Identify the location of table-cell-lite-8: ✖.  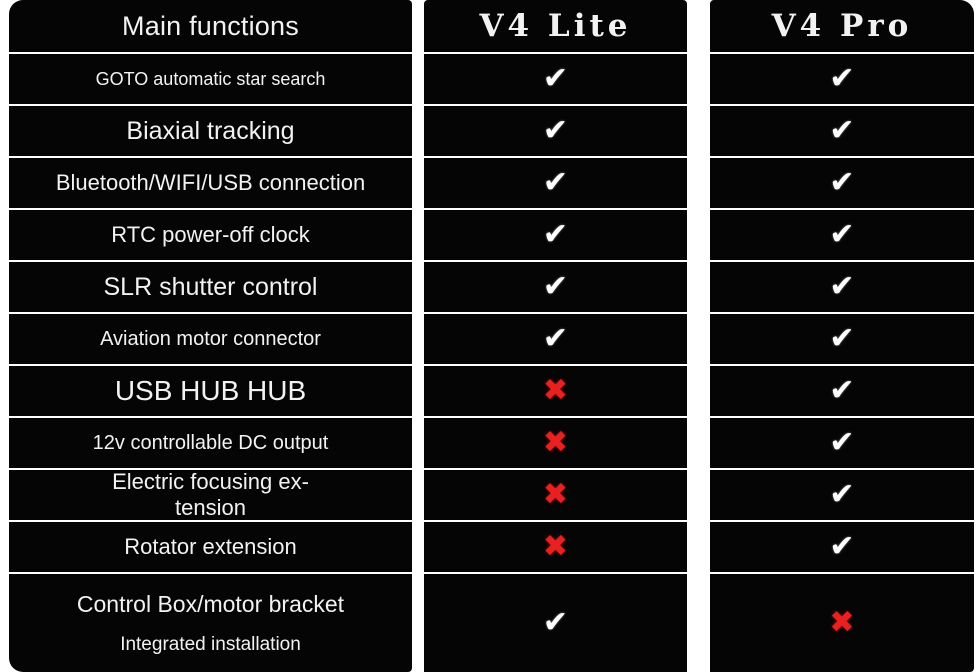
(555, 495).